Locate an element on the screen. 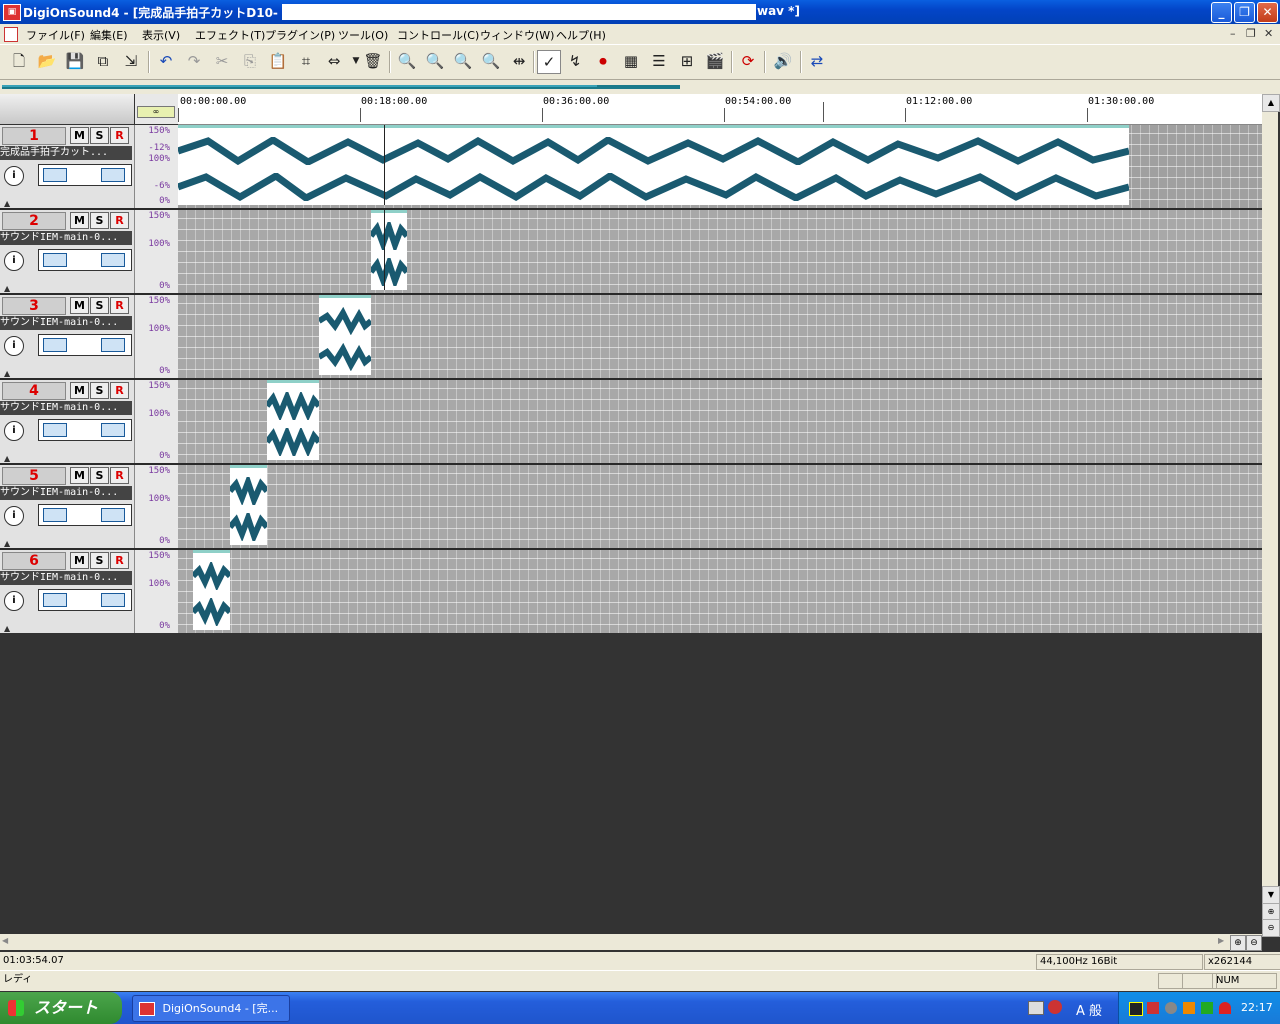 The height and width of the screenshot is (1024, 1280). menu-edit: 編集(E) is located at coordinates (109, 35).